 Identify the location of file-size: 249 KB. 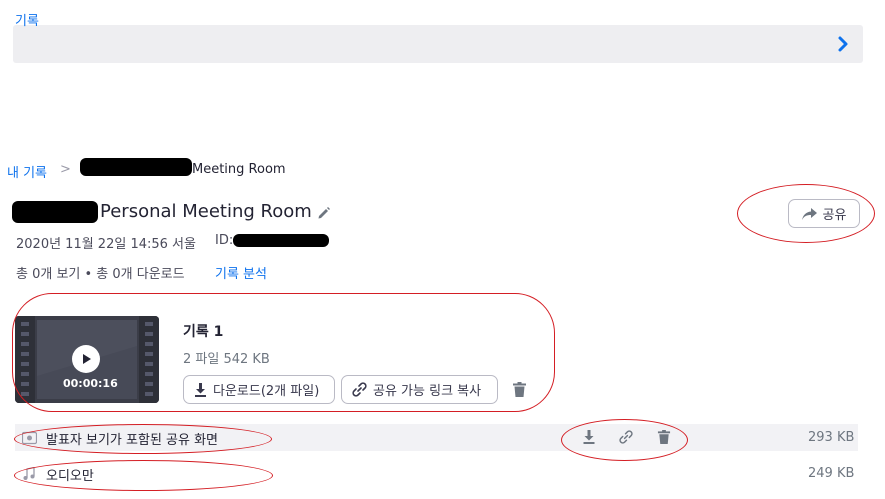
(831, 473).